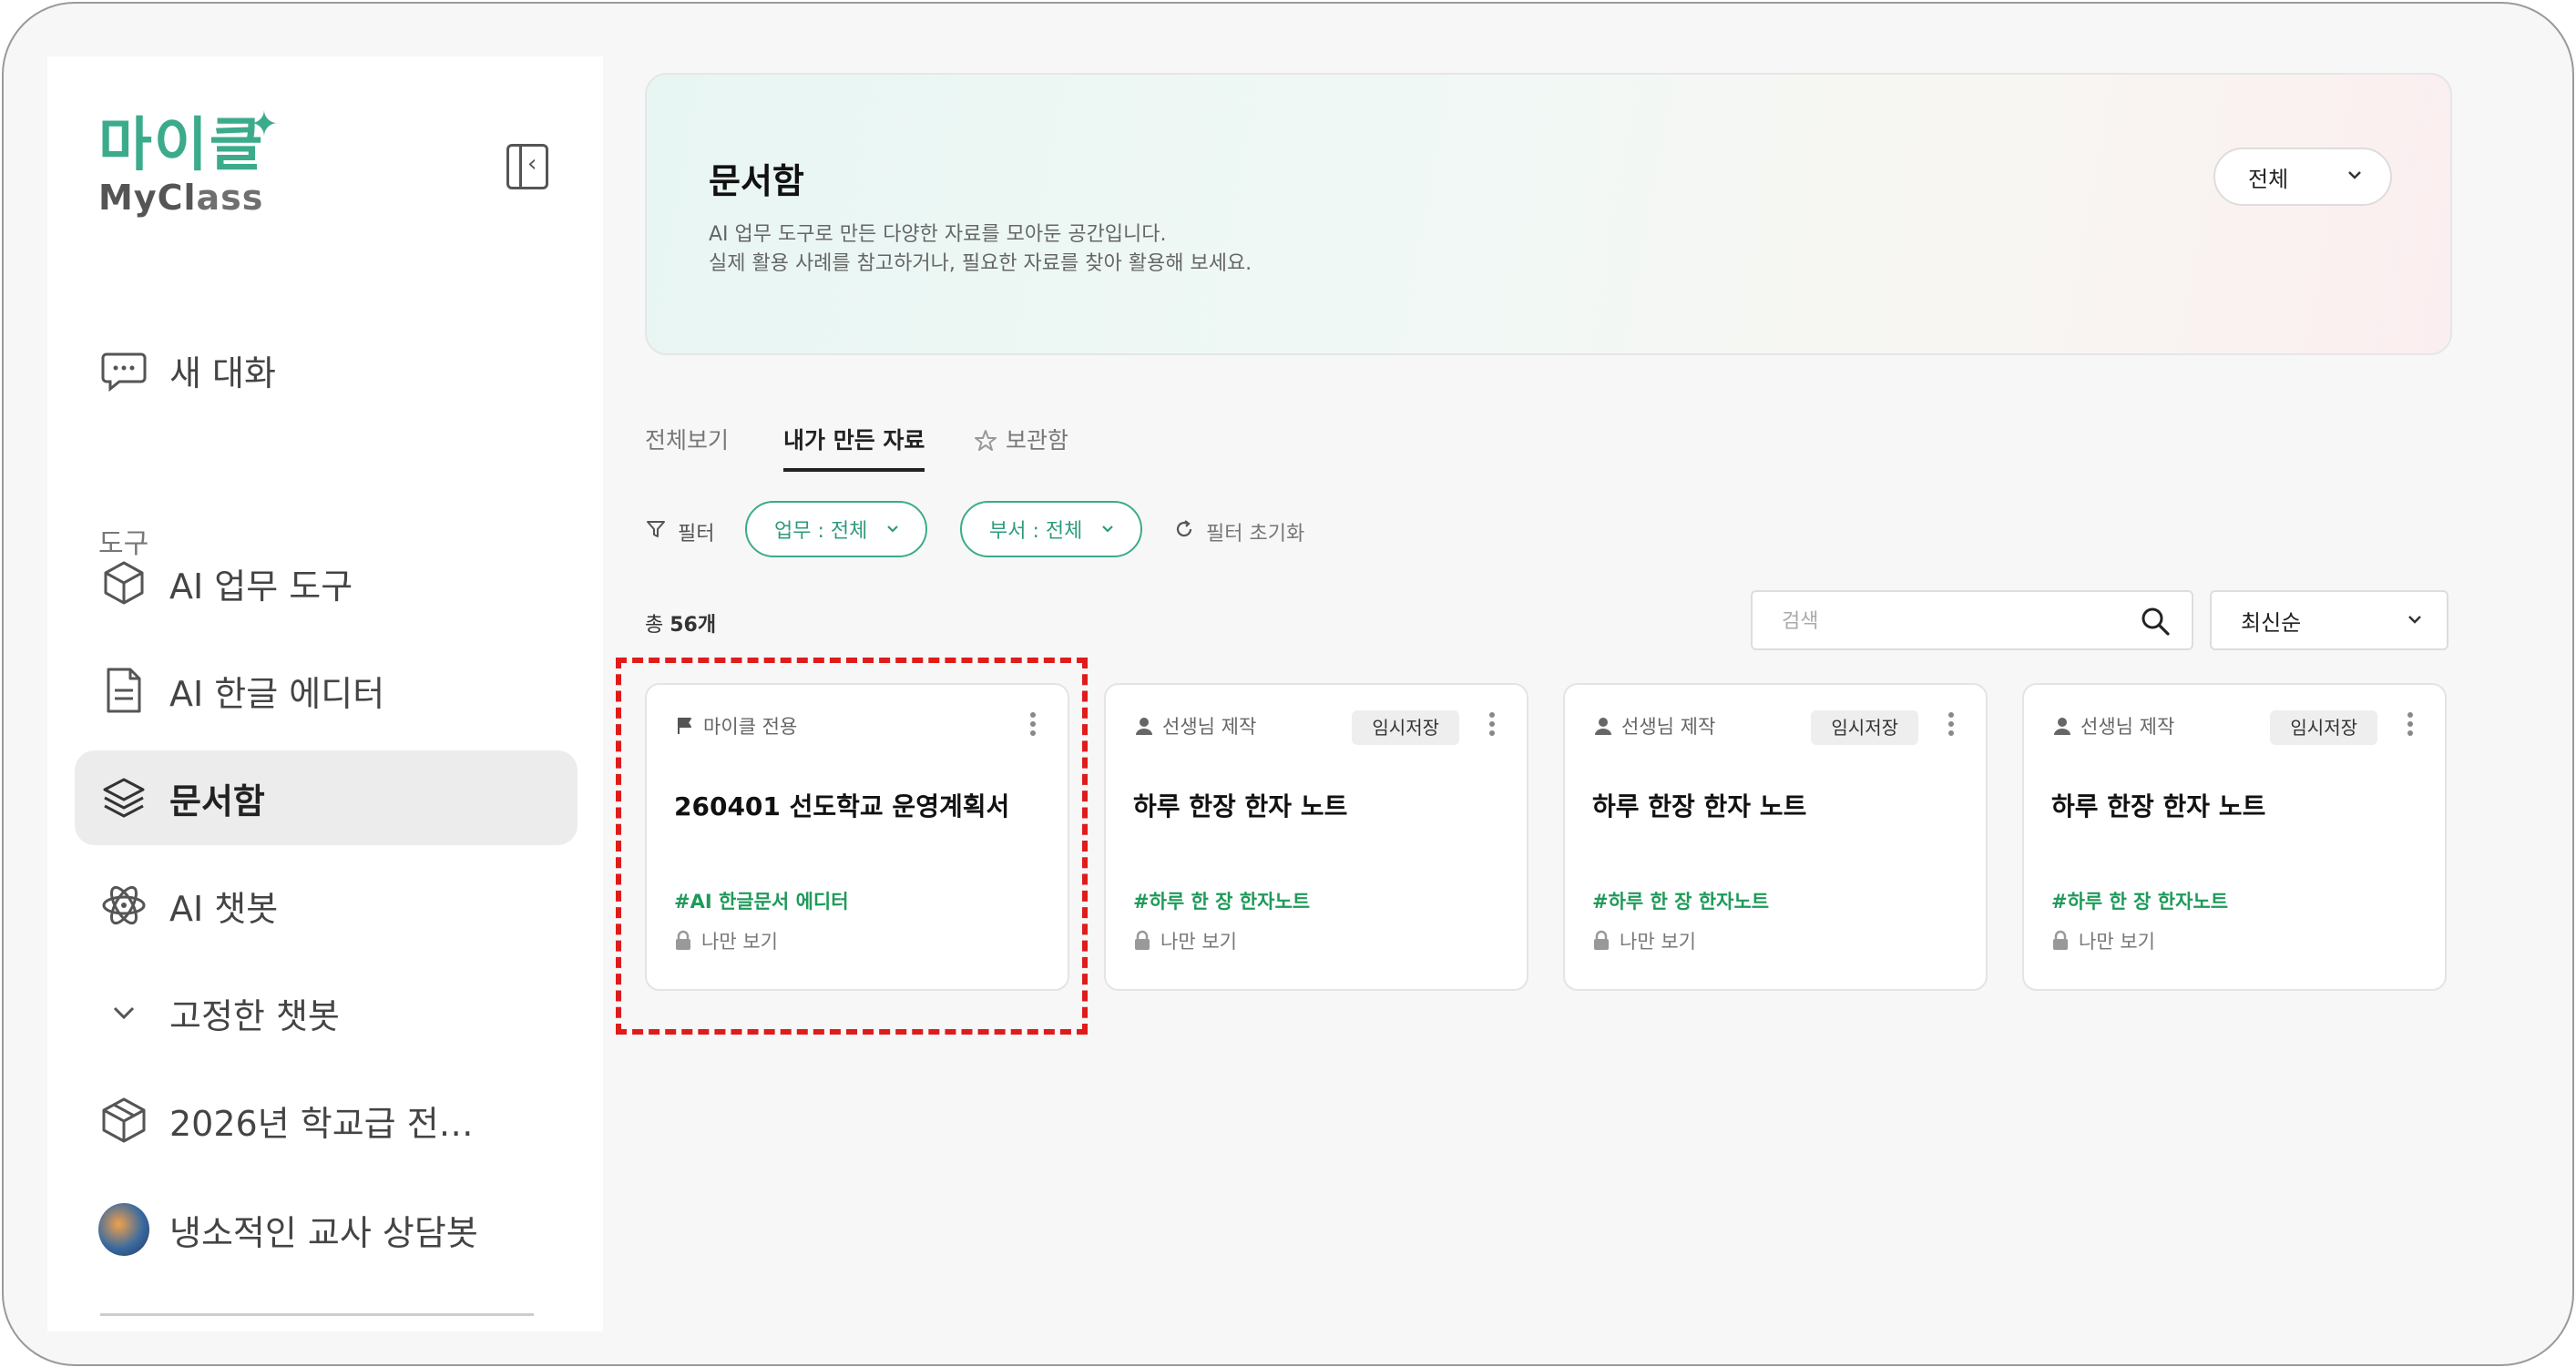 The height and width of the screenshot is (1367, 2576). I want to click on search-box, so click(1972, 620).